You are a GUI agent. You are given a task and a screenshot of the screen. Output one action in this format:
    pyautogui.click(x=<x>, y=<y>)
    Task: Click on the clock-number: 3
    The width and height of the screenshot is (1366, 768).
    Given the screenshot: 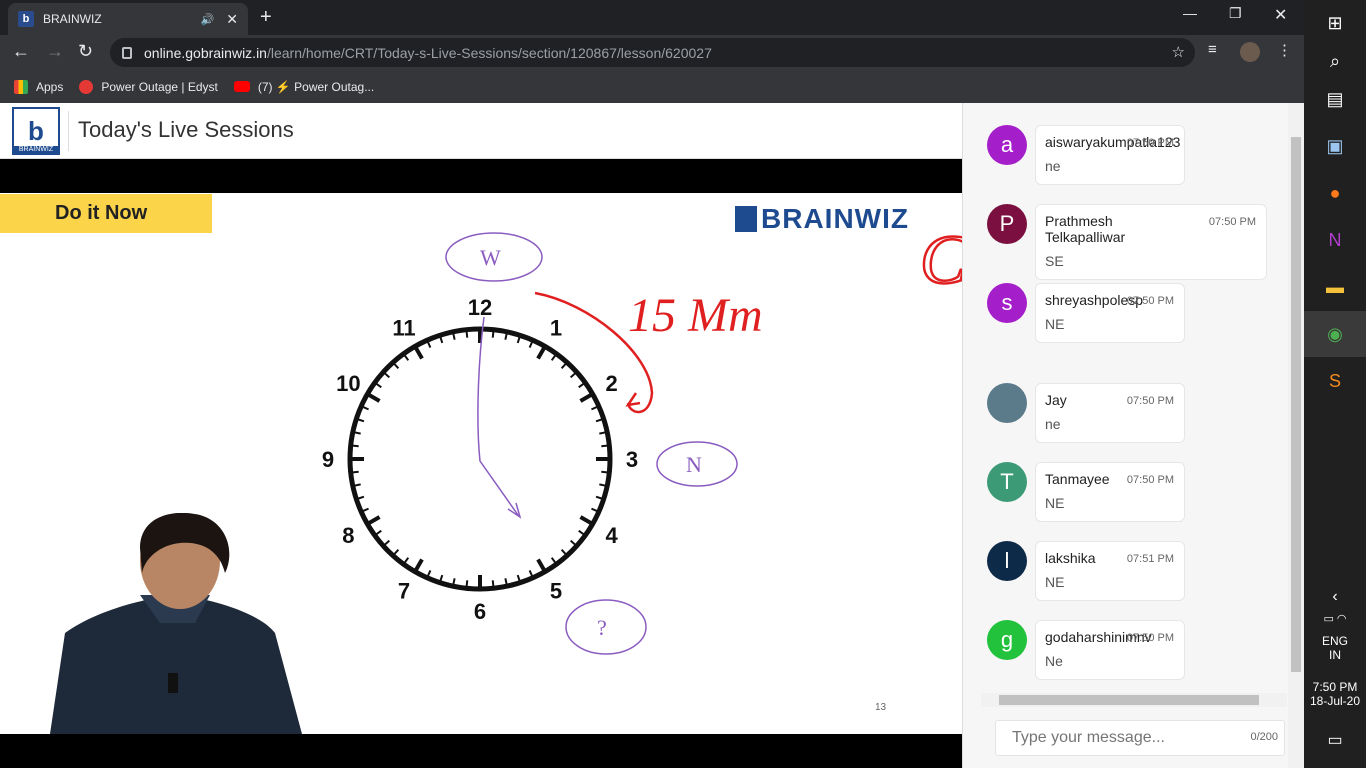 What is the action you would take?
    pyautogui.click(x=632, y=459)
    